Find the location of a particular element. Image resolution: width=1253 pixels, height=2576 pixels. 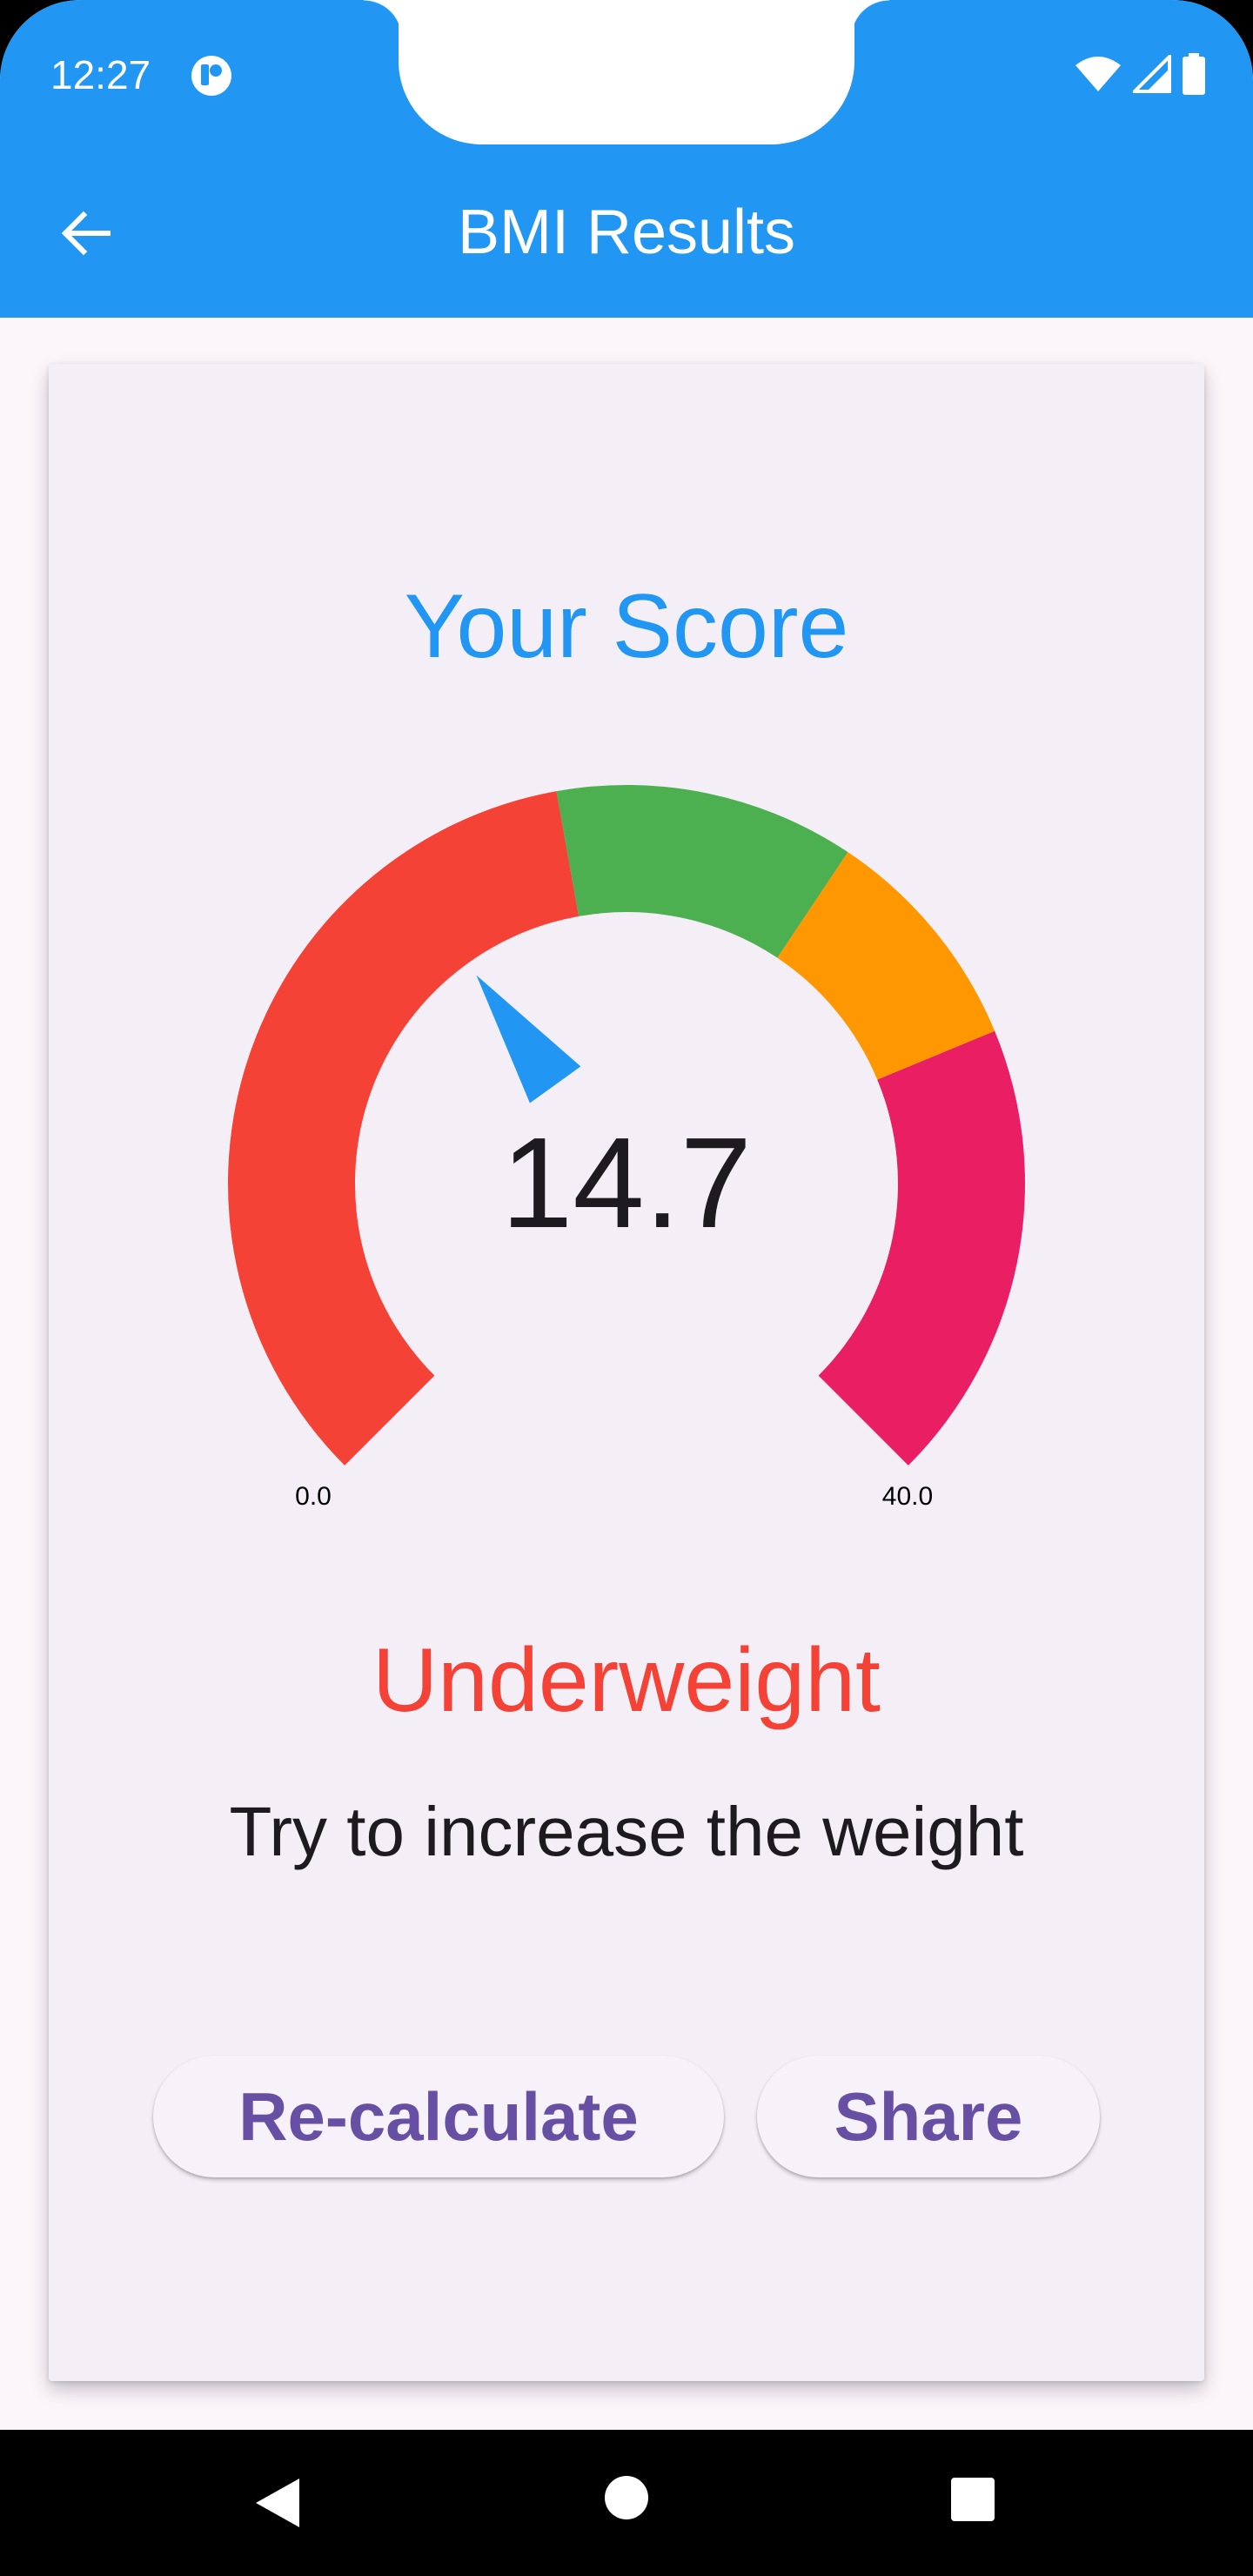

system-nav-bar is located at coordinates (626, 2503).